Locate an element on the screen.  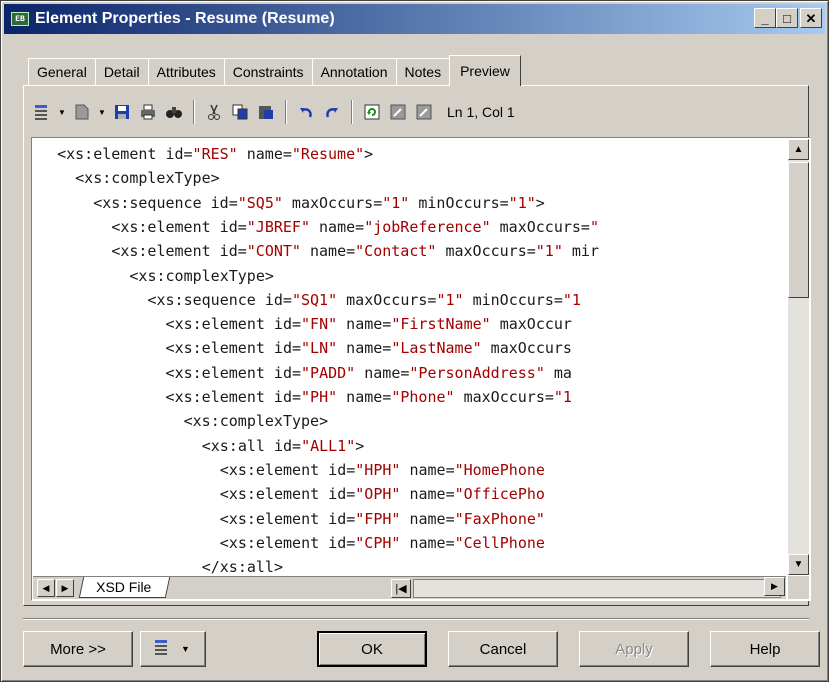
tab-scroll-right-button: ▶ is located at coordinates (65, 588).